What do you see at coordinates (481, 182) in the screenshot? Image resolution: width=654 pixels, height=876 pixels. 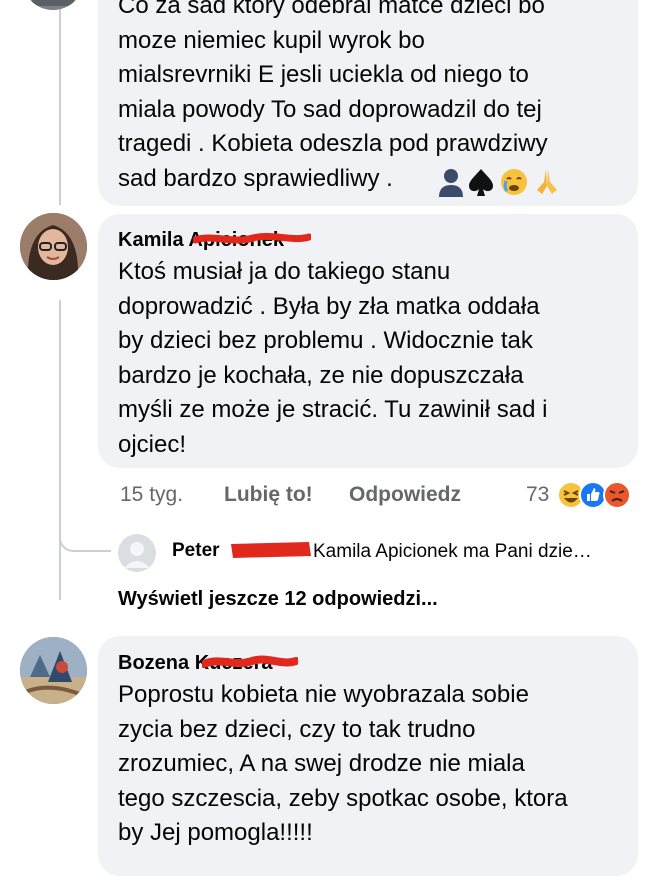 I see `spade-icon` at bounding box center [481, 182].